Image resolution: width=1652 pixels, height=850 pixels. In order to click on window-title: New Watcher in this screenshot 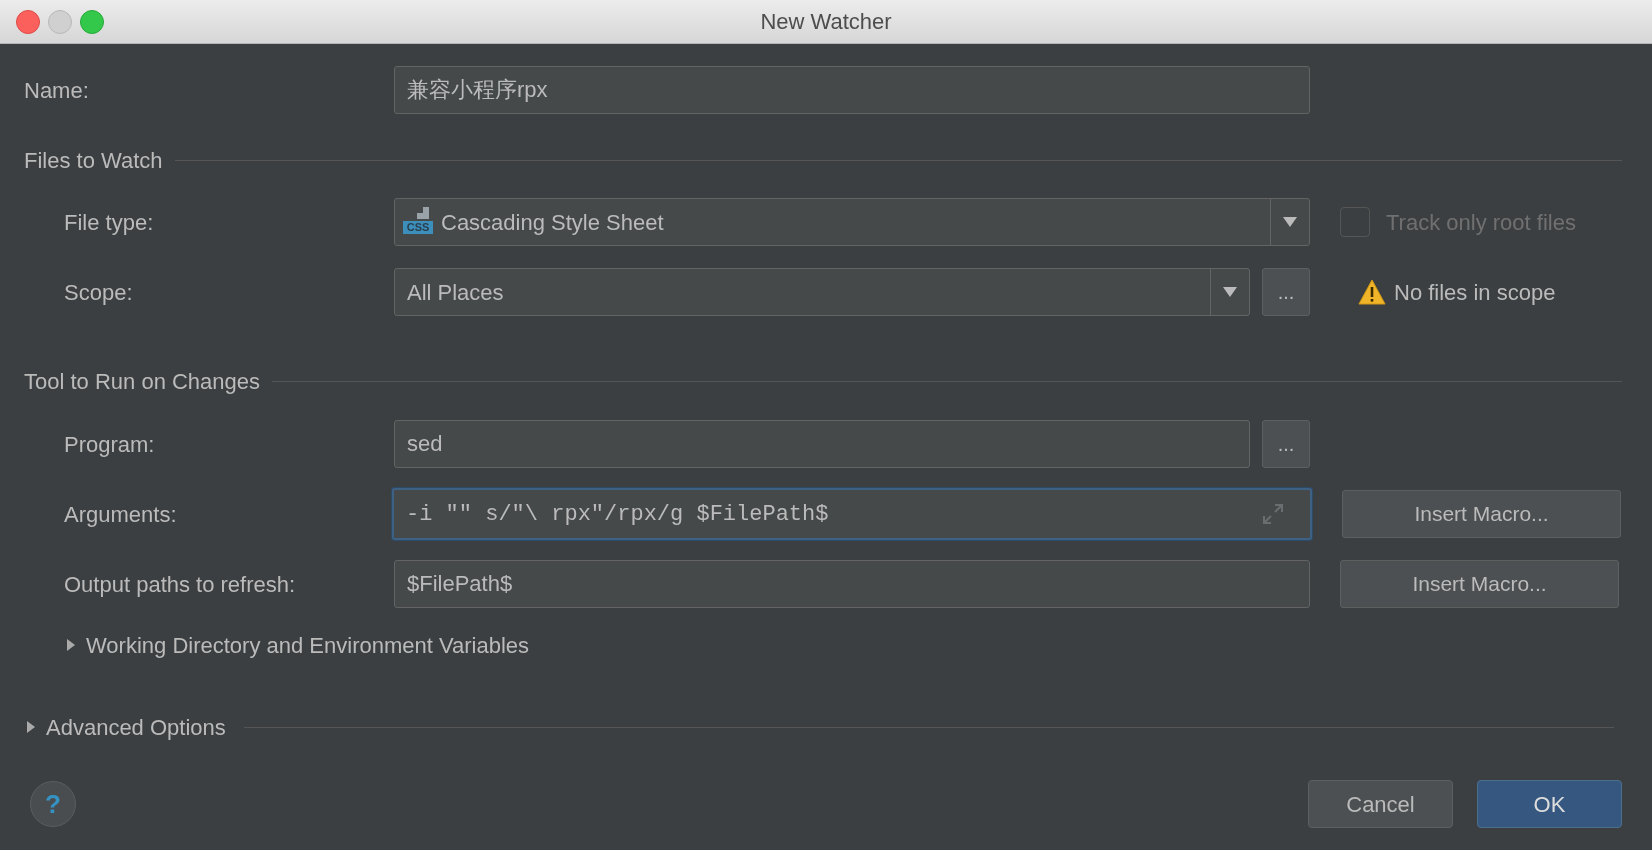, I will do `click(826, 22)`.